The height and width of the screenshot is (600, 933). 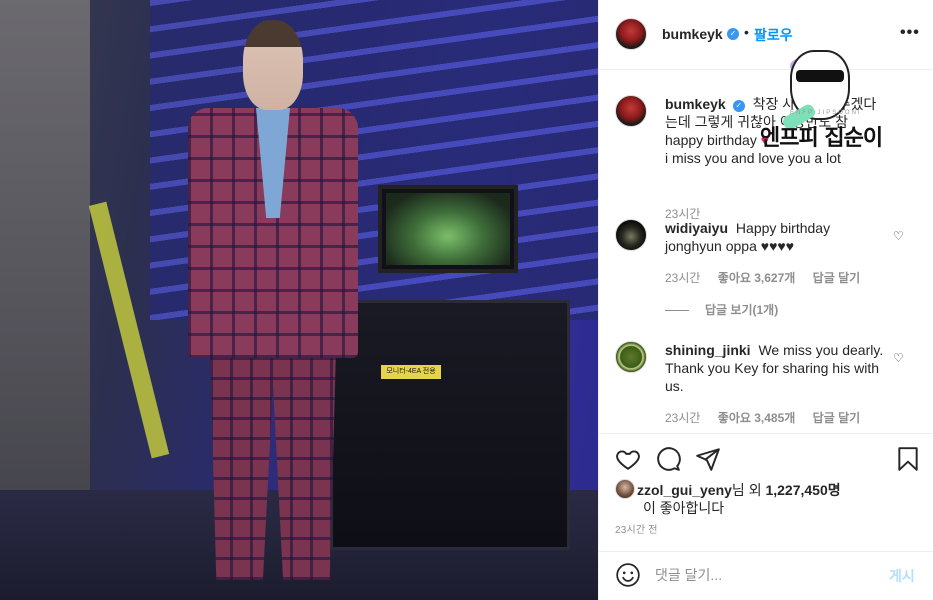 What do you see at coordinates (411, 372) in the screenshot?
I see `photo-case-label: 모니터-4EA 전용` at bounding box center [411, 372].